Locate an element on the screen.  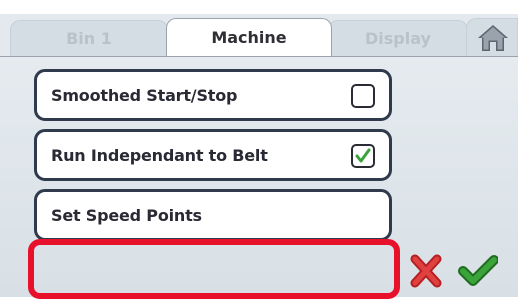
confirm-button is located at coordinates (478, 271).